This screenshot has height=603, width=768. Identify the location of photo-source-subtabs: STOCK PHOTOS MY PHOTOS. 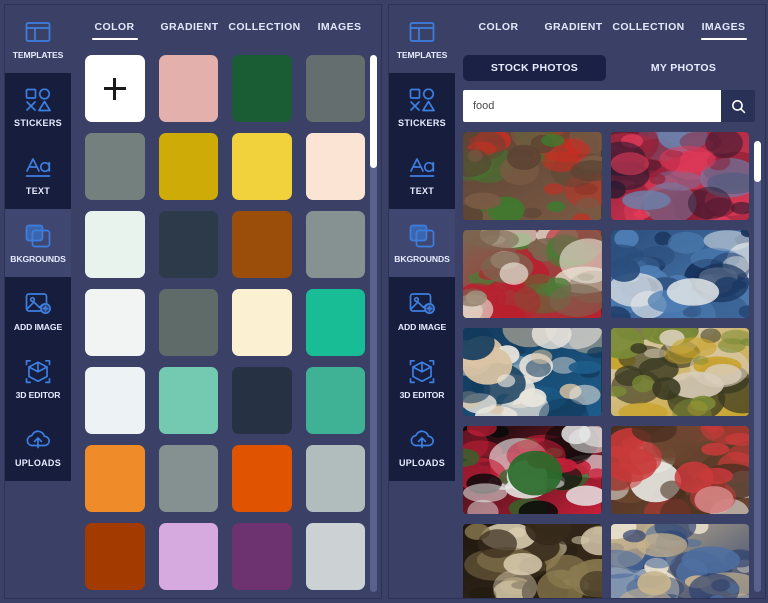
(610, 65).